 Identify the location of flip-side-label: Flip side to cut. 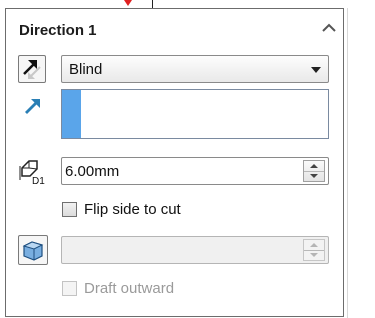
(132, 209).